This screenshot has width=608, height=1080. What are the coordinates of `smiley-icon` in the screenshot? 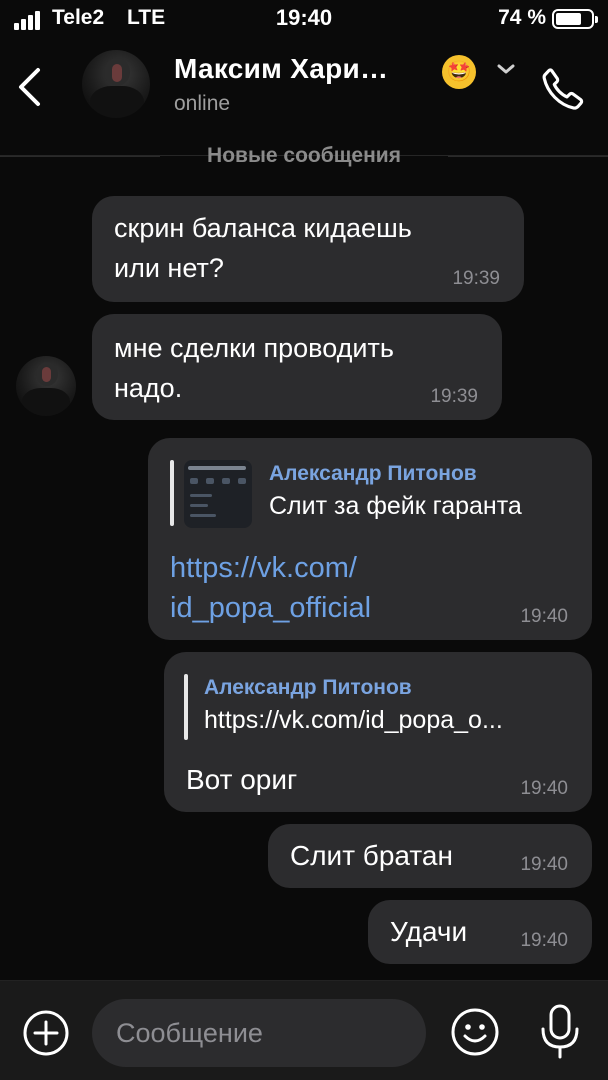 It's located at (475, 1032).